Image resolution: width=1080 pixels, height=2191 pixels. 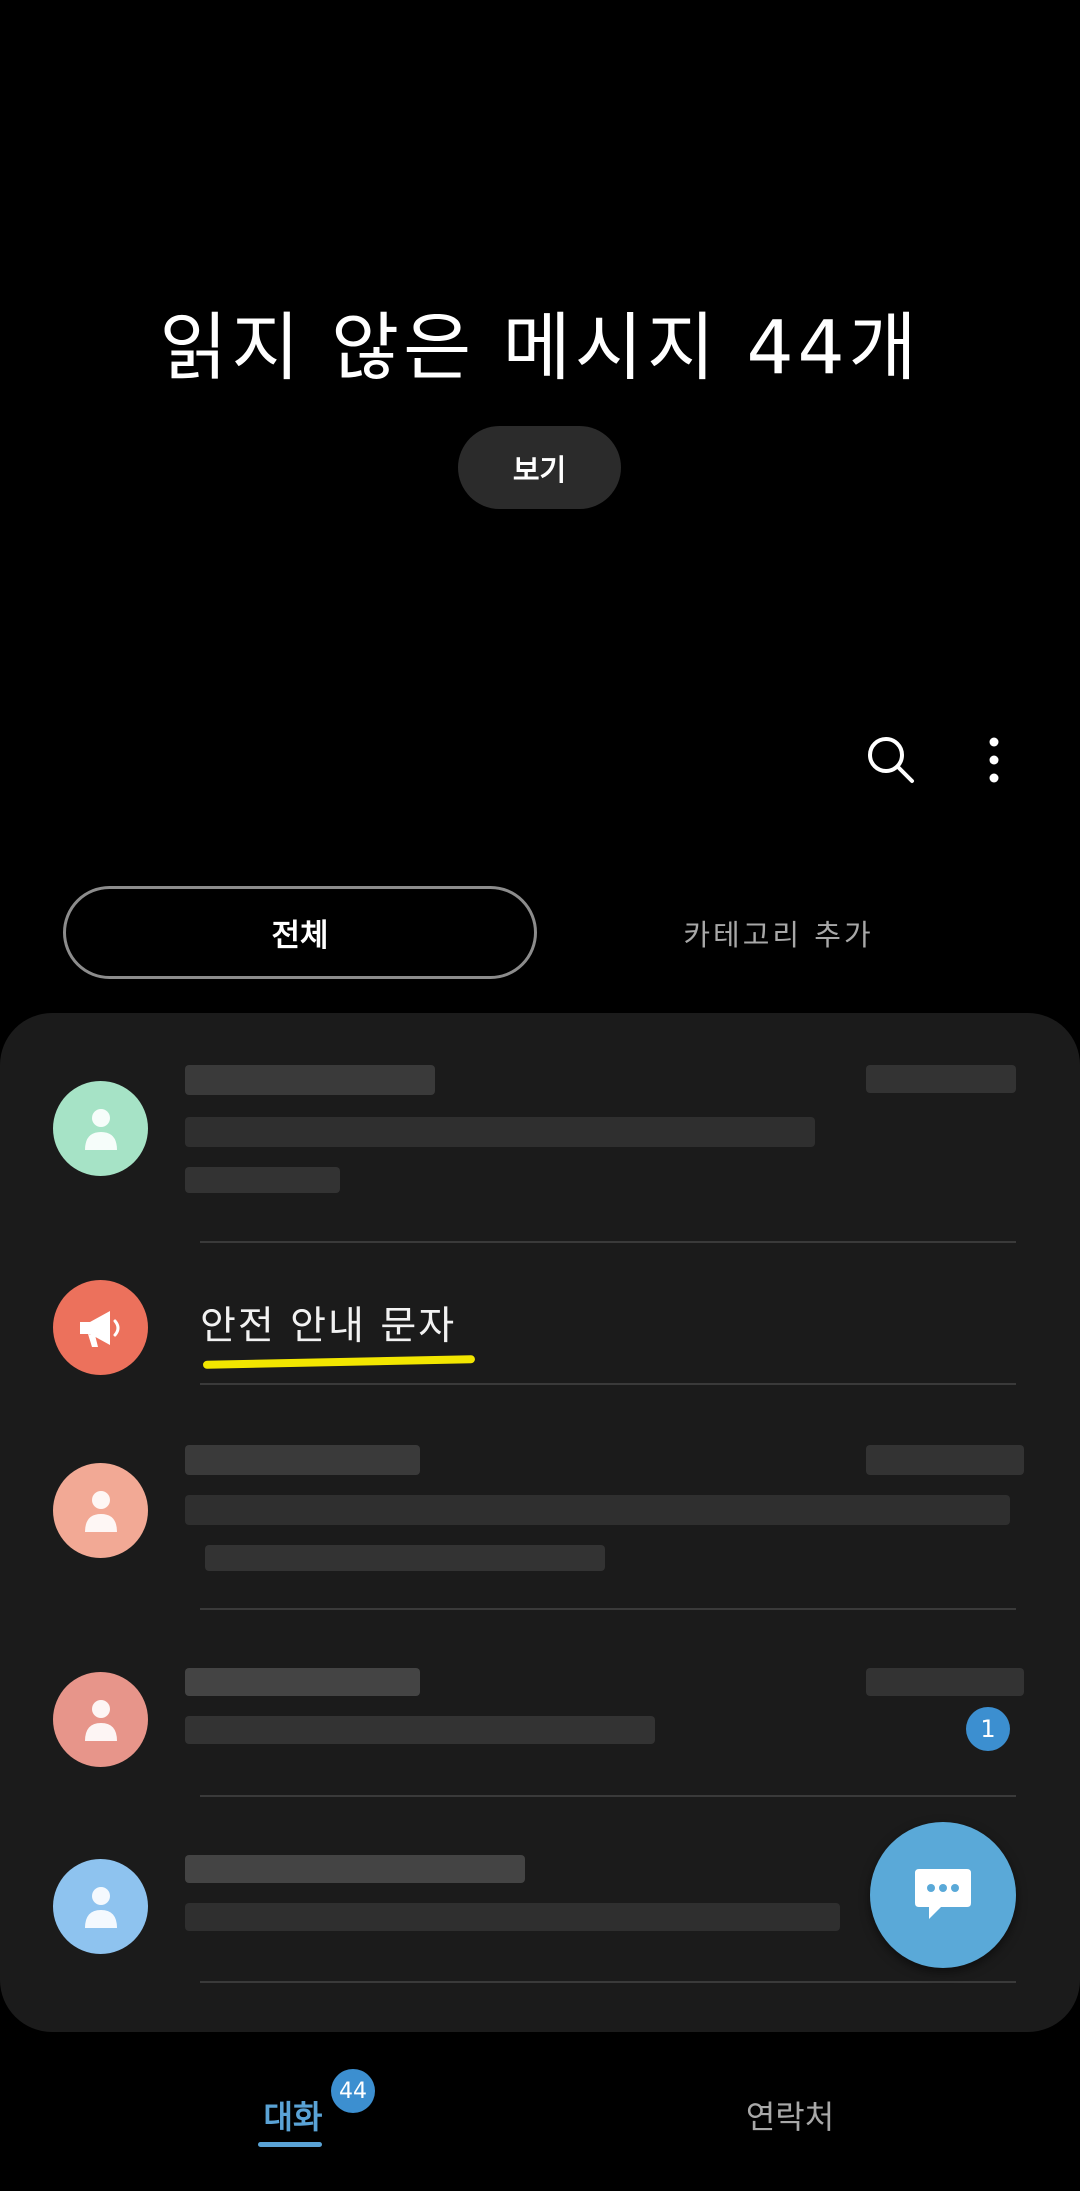 What do you see at coordinates (988, 1729) in the screenshot?
I see `unread-count-badge: 1` at bounding box center [988, 1729].